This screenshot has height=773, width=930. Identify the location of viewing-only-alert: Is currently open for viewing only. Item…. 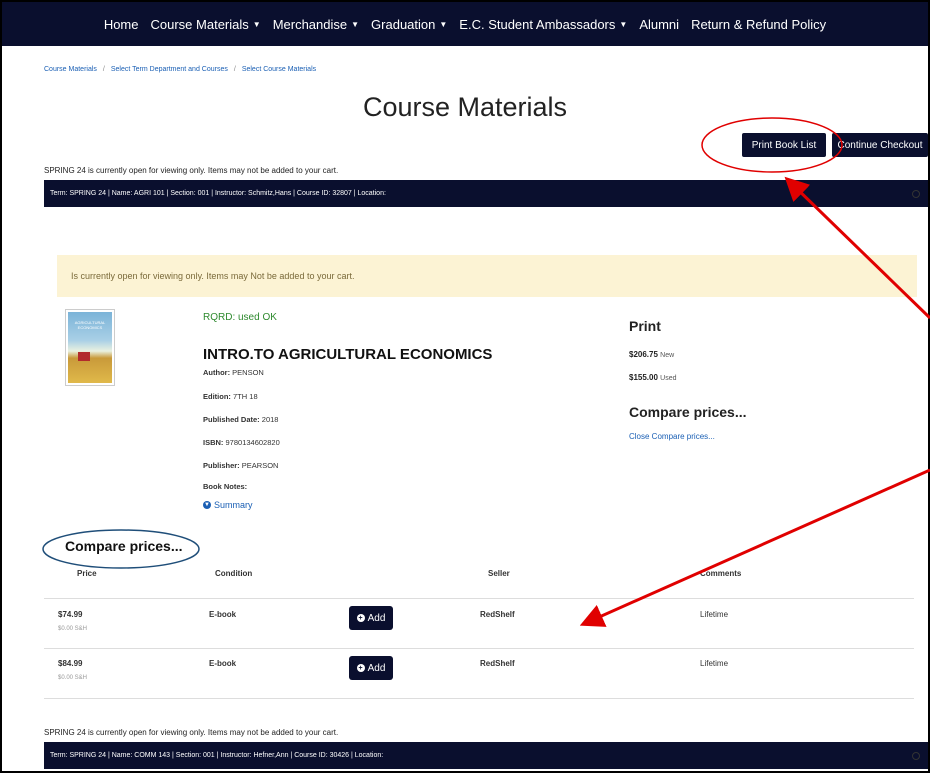
(487, 276).